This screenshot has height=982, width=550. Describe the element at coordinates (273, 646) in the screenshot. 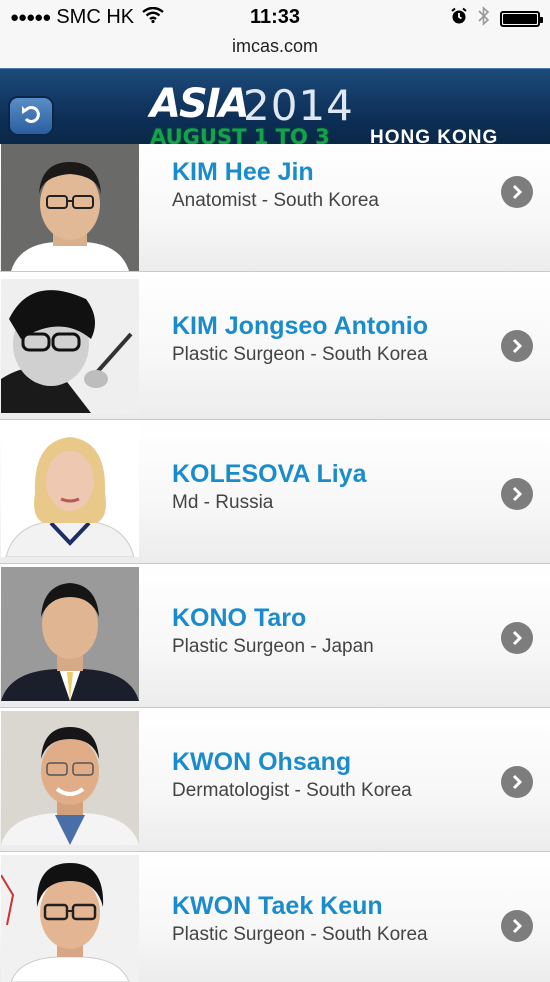

I see `speaker-title: Plastic Surgeon - Japan` at that location.